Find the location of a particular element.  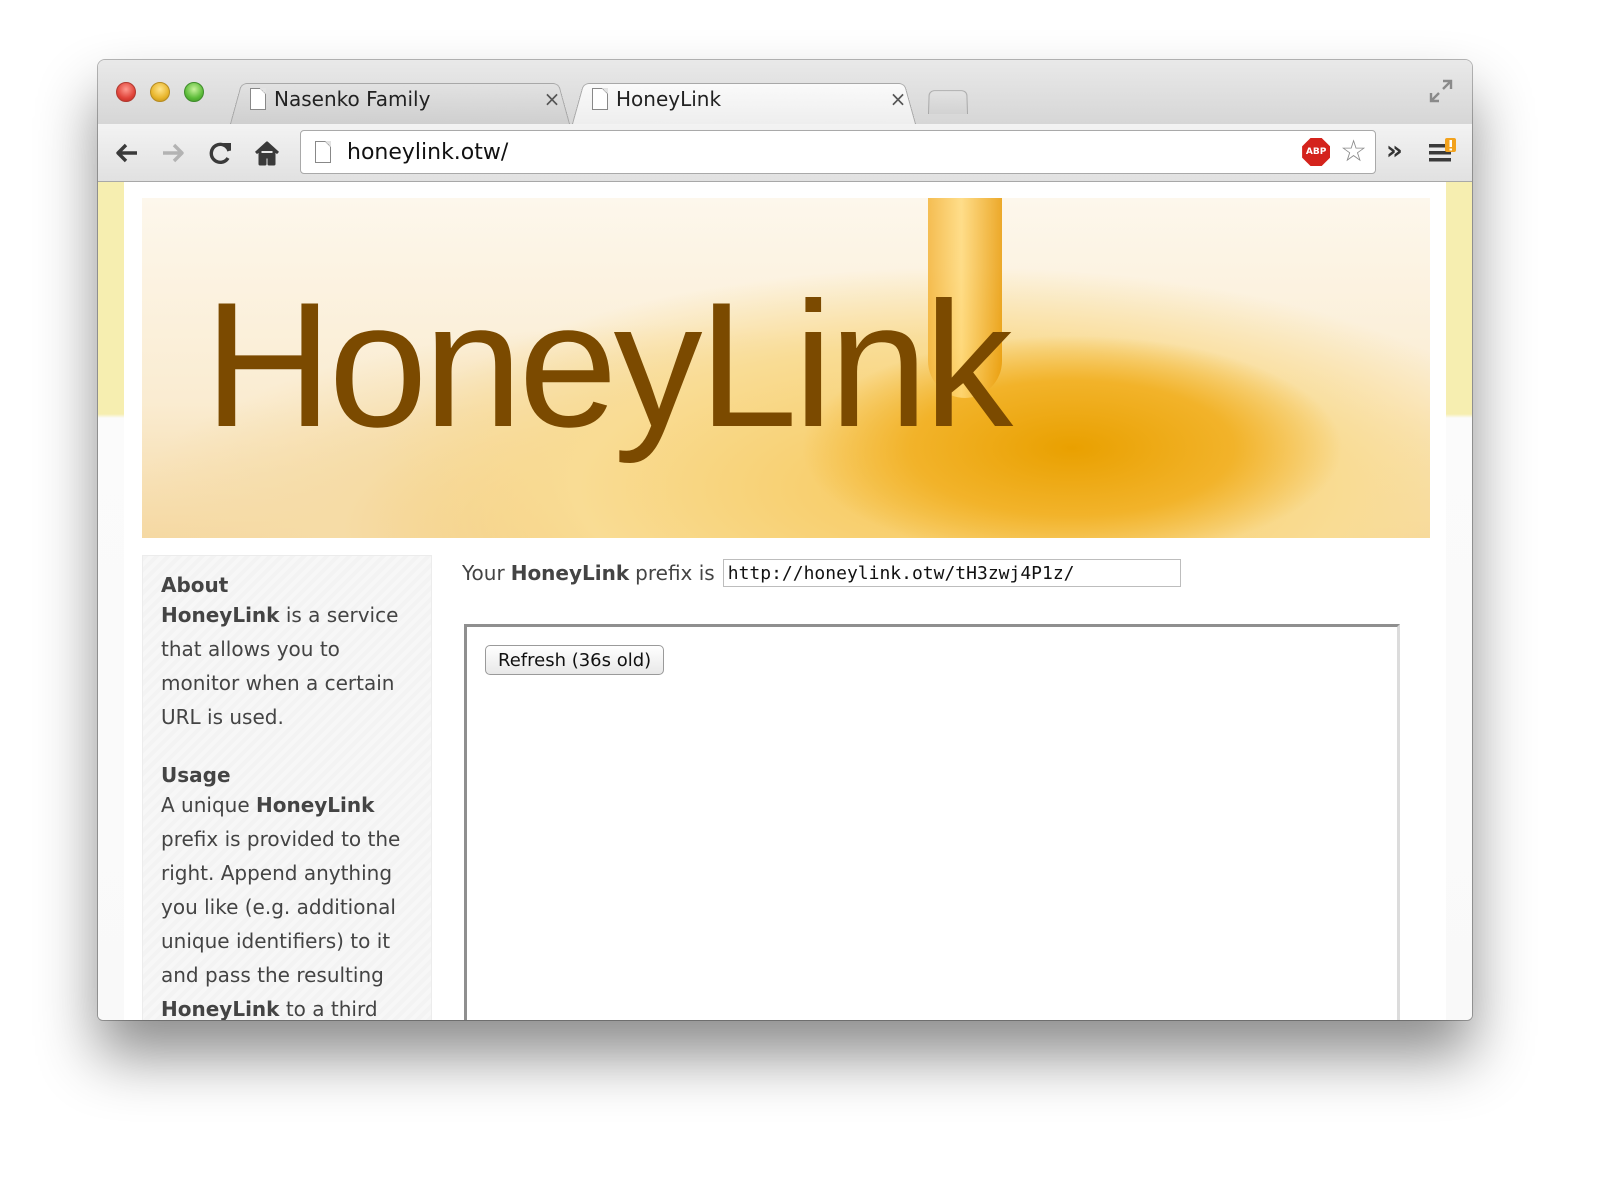

menu-icon is located at coordinates (1442, 151).